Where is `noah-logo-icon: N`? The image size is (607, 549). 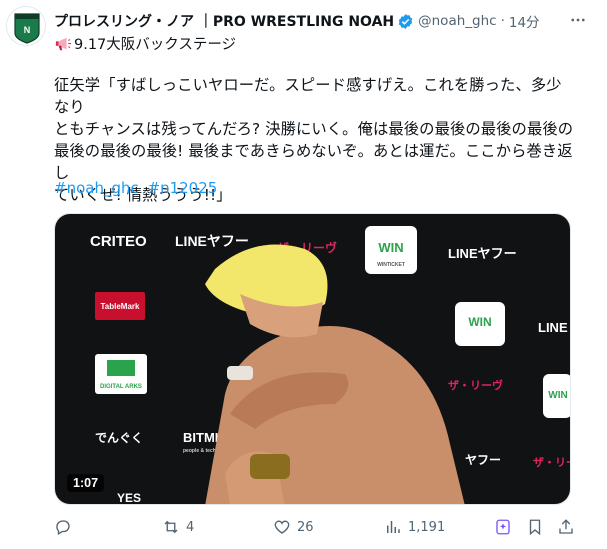
noah-logo-icon: N is located at coordinates (26, 26).